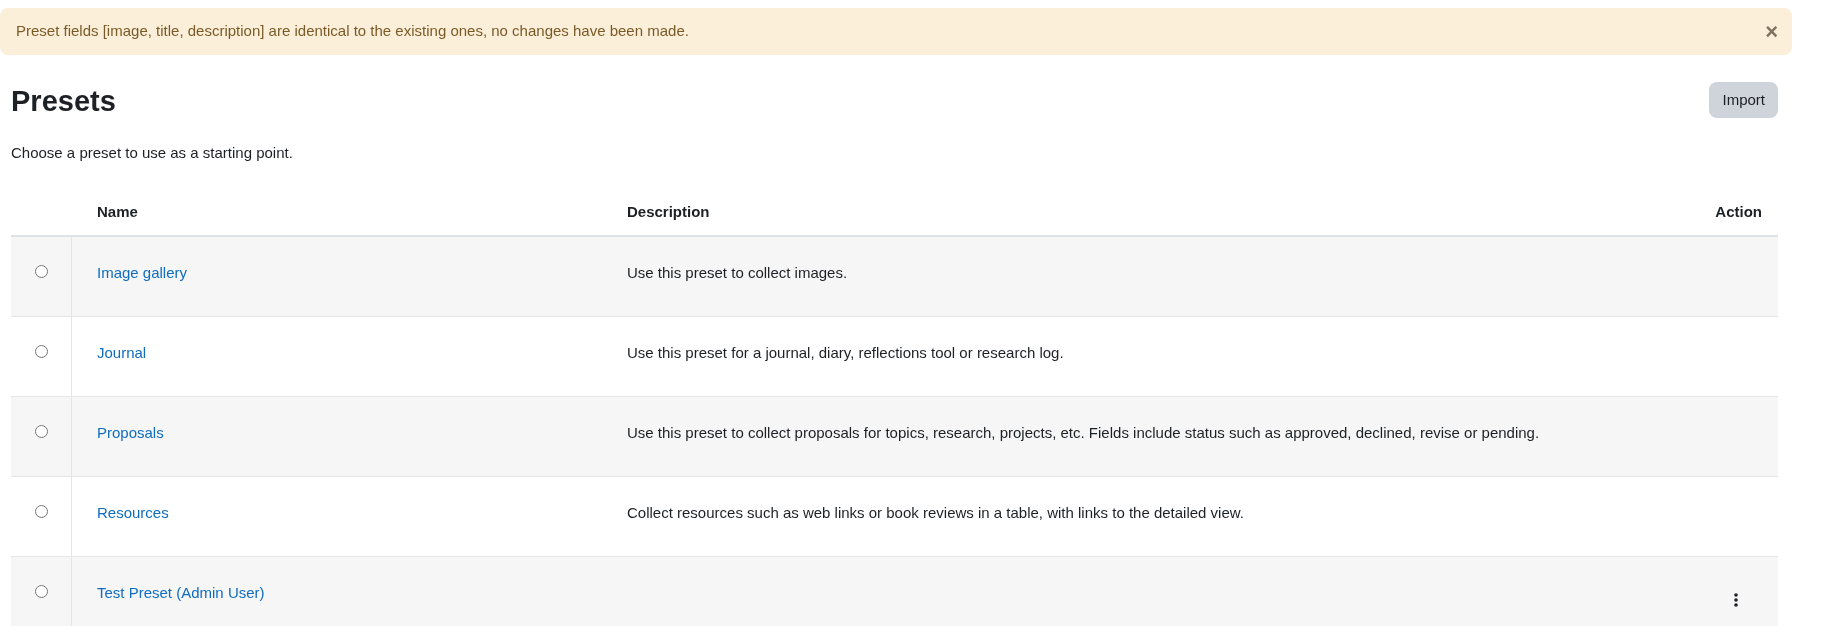  I want to click on preset-link: Proposals, so click(130, 432).